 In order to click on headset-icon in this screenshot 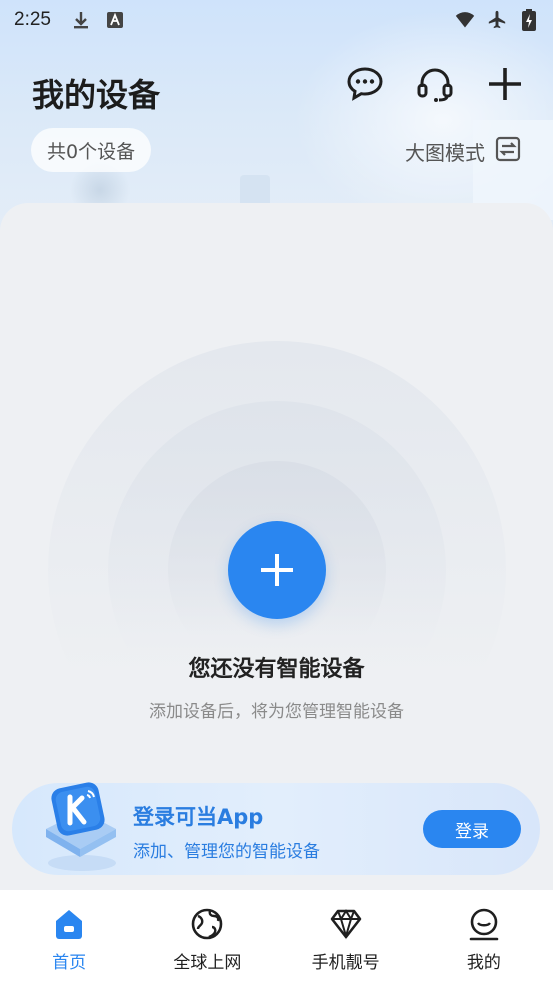, I will do `click(435, 84)`.